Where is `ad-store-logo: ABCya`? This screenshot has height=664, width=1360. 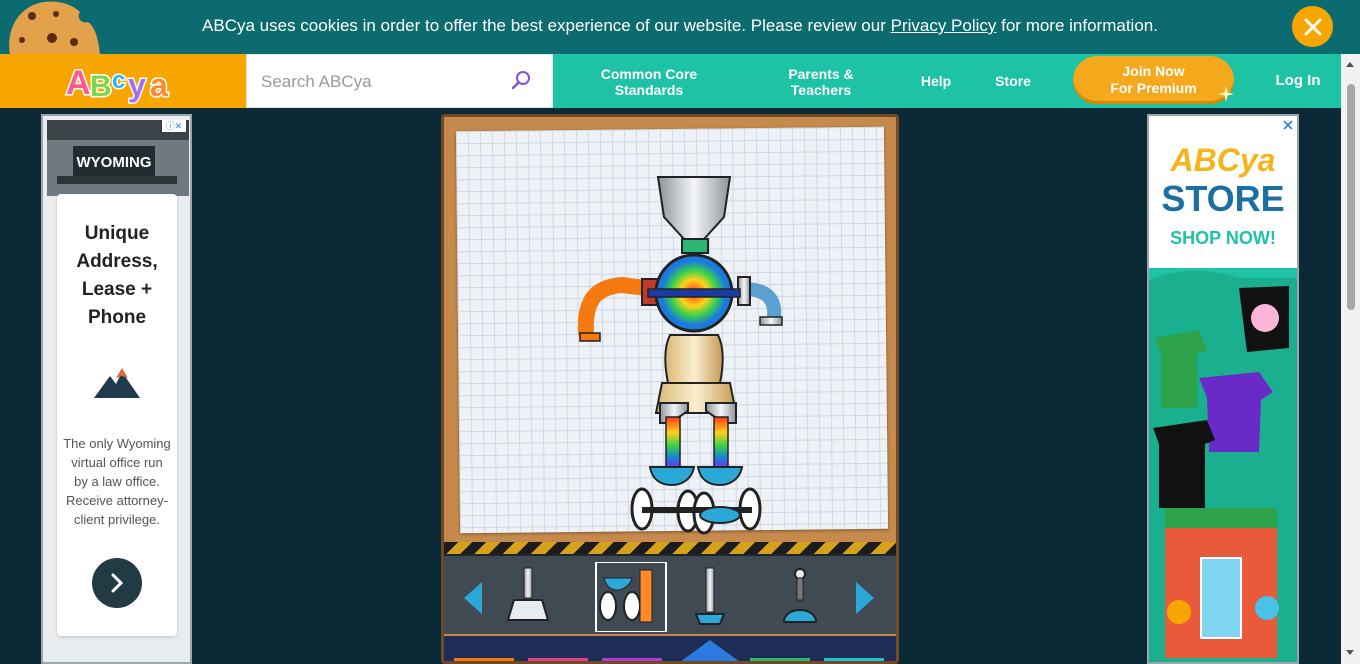
ad-store-logo: ABCya is located at coordinates (1223, 160).